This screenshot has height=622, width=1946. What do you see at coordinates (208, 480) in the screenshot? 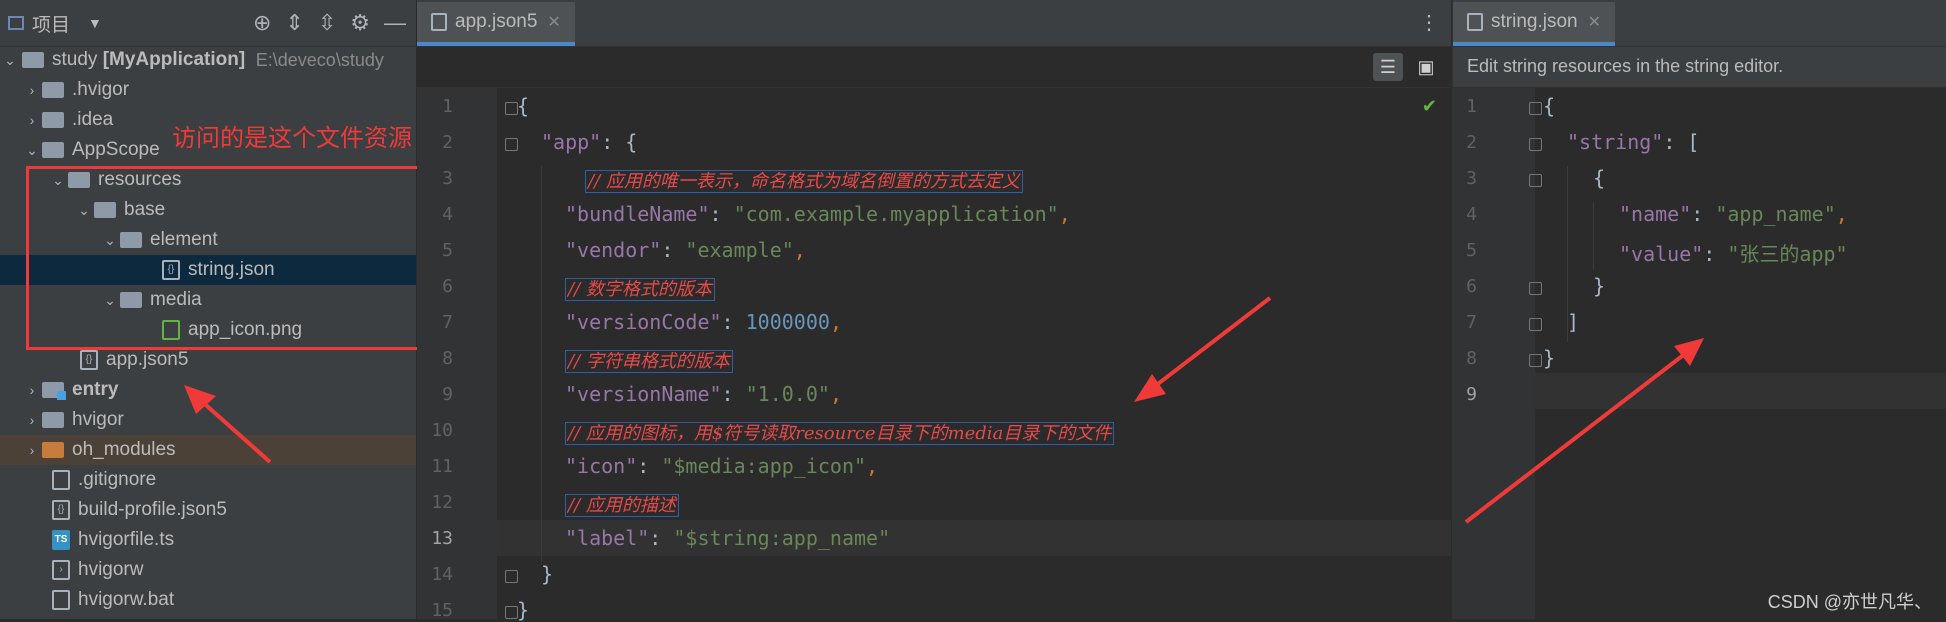
I see `tree-item-gitignore: .gitignore` at bounding box center [208, 480].